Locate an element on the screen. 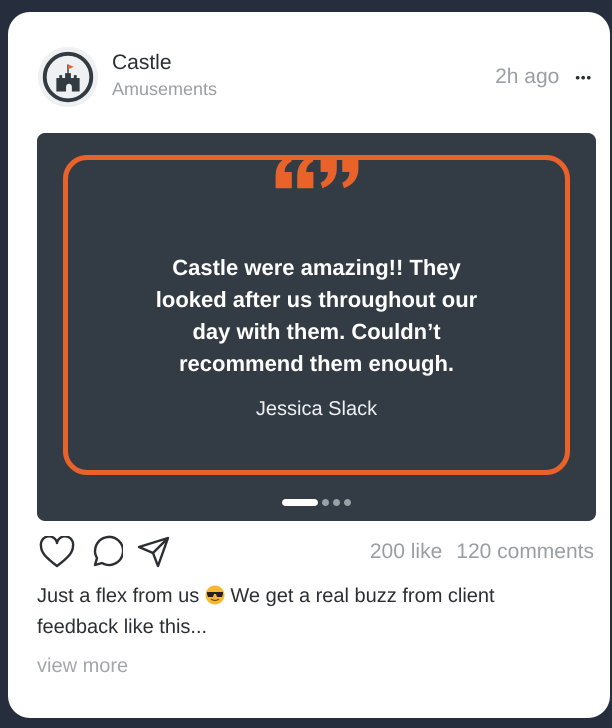  post-time: 2h ago is located at coordinates (527, 77).